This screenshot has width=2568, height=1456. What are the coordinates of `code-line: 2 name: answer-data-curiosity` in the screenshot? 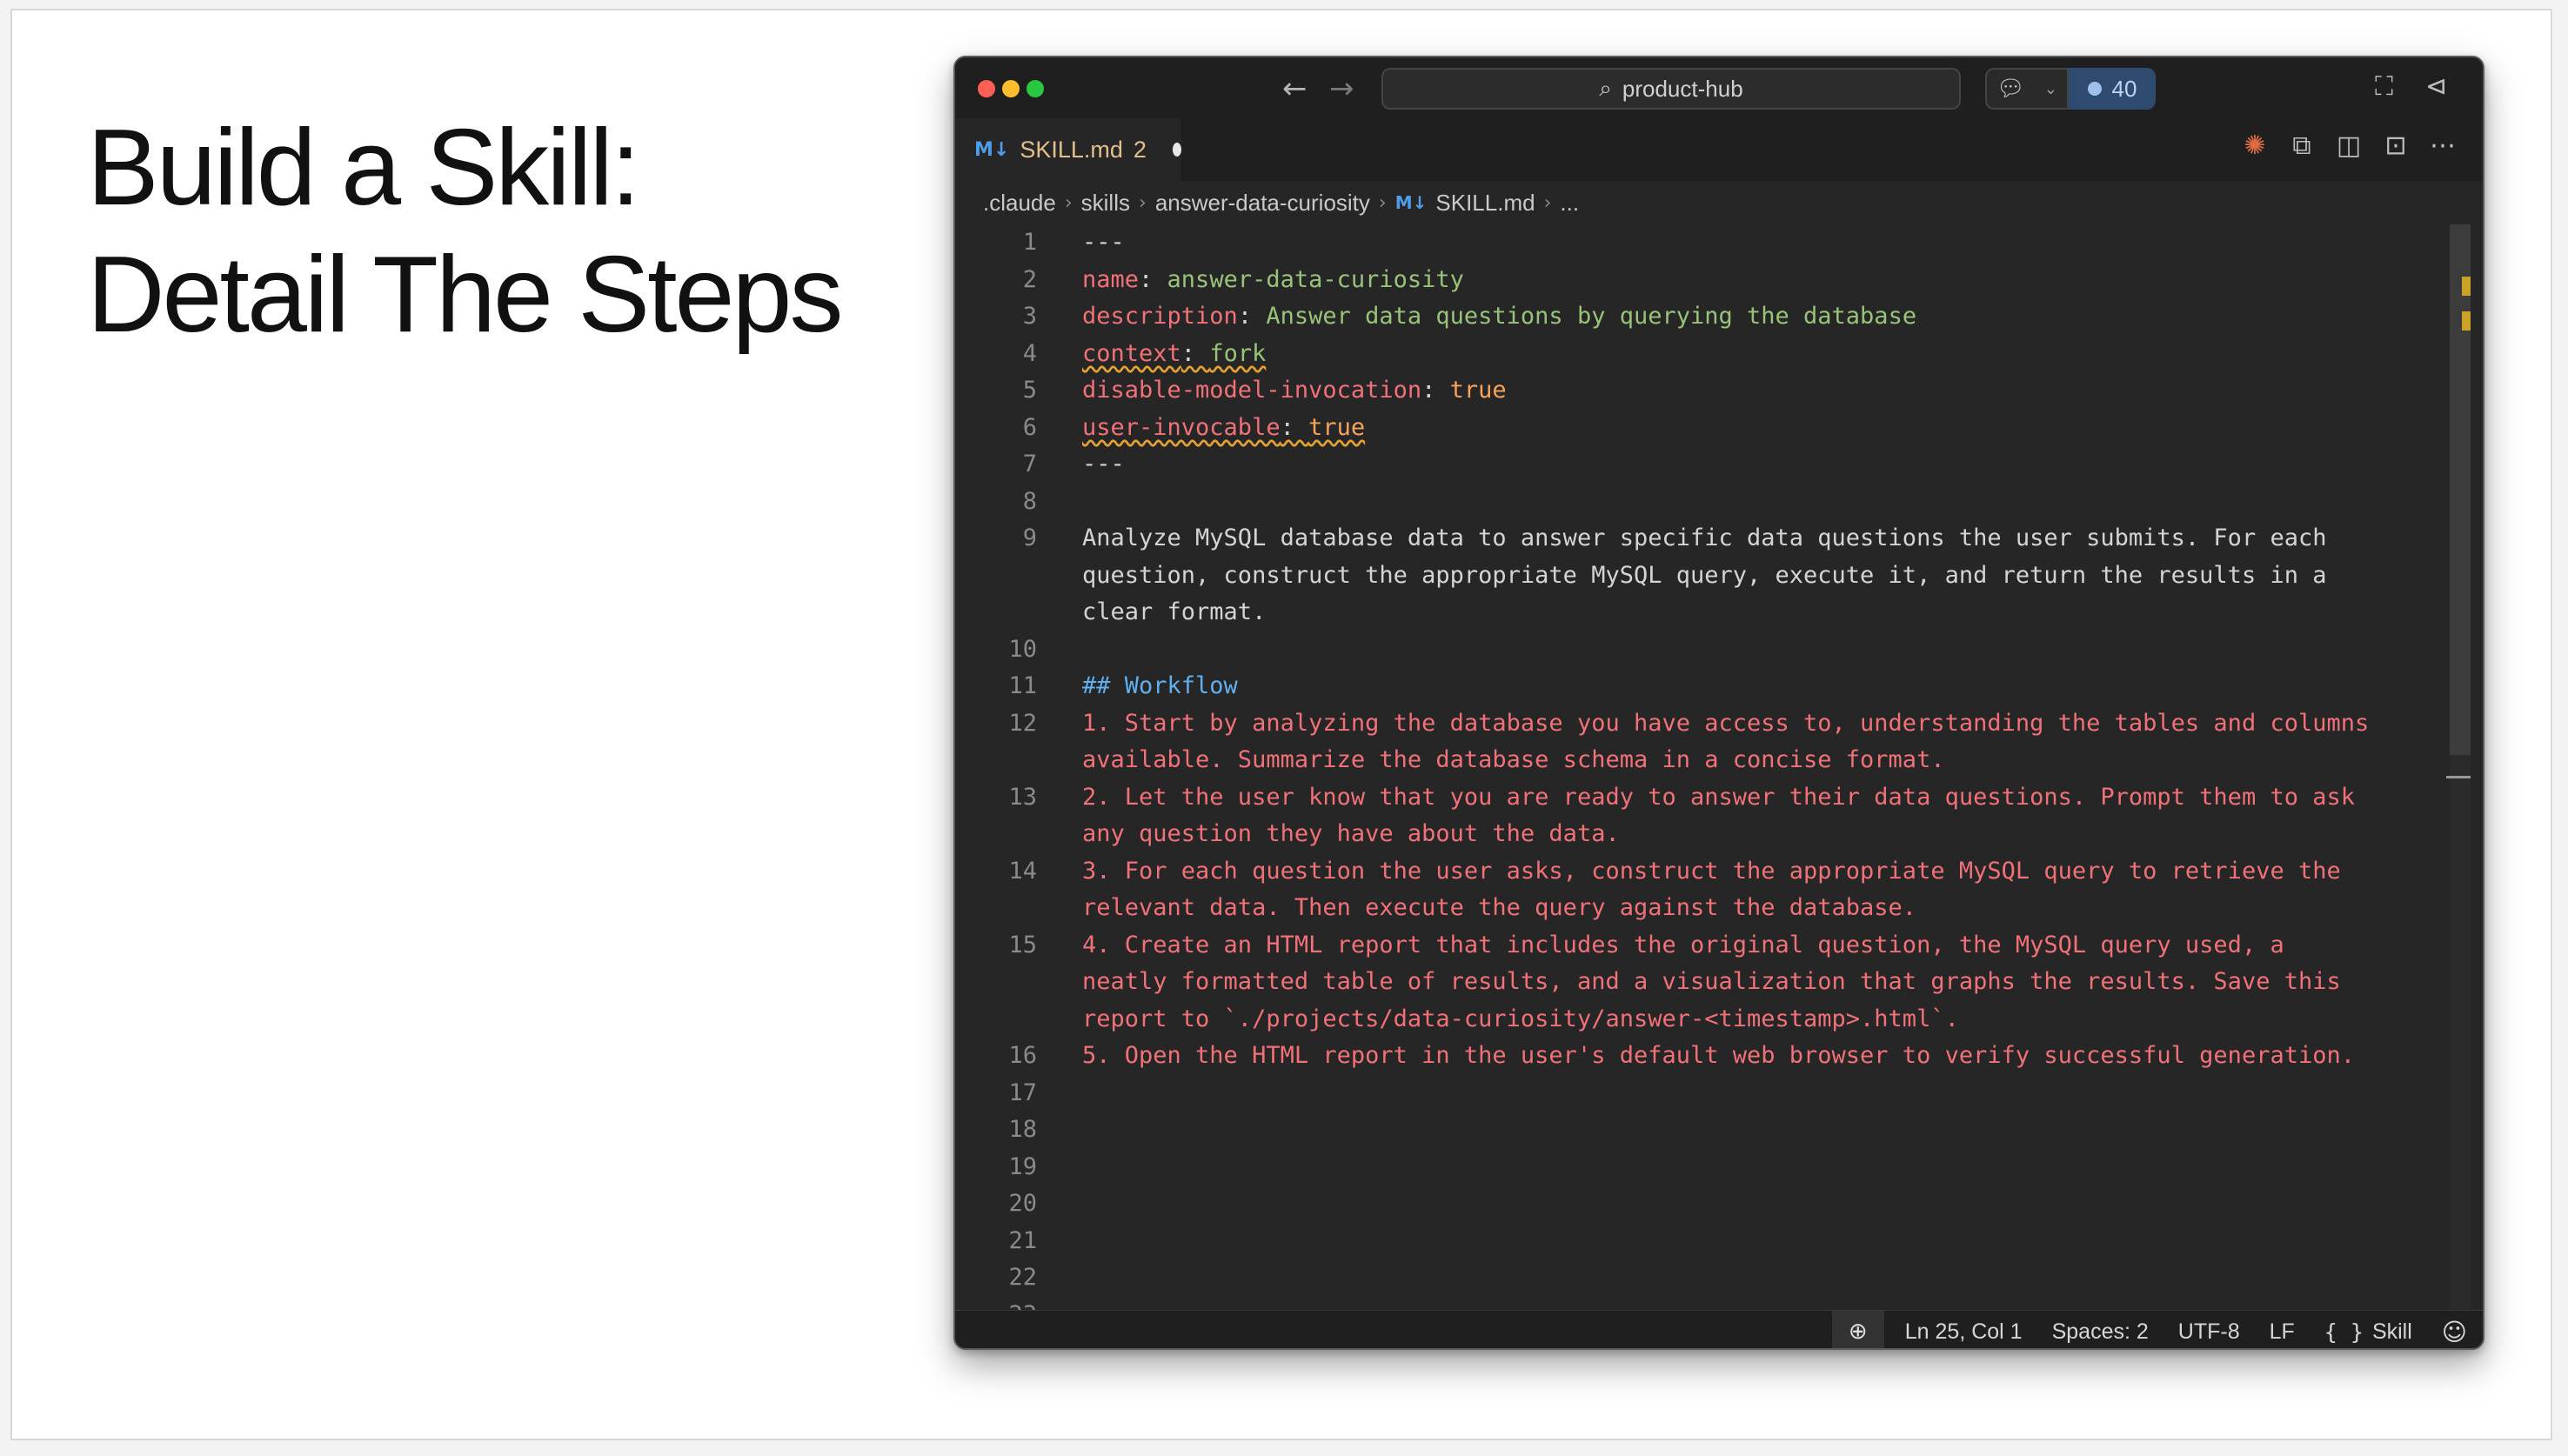 It's located at (1703, 280).